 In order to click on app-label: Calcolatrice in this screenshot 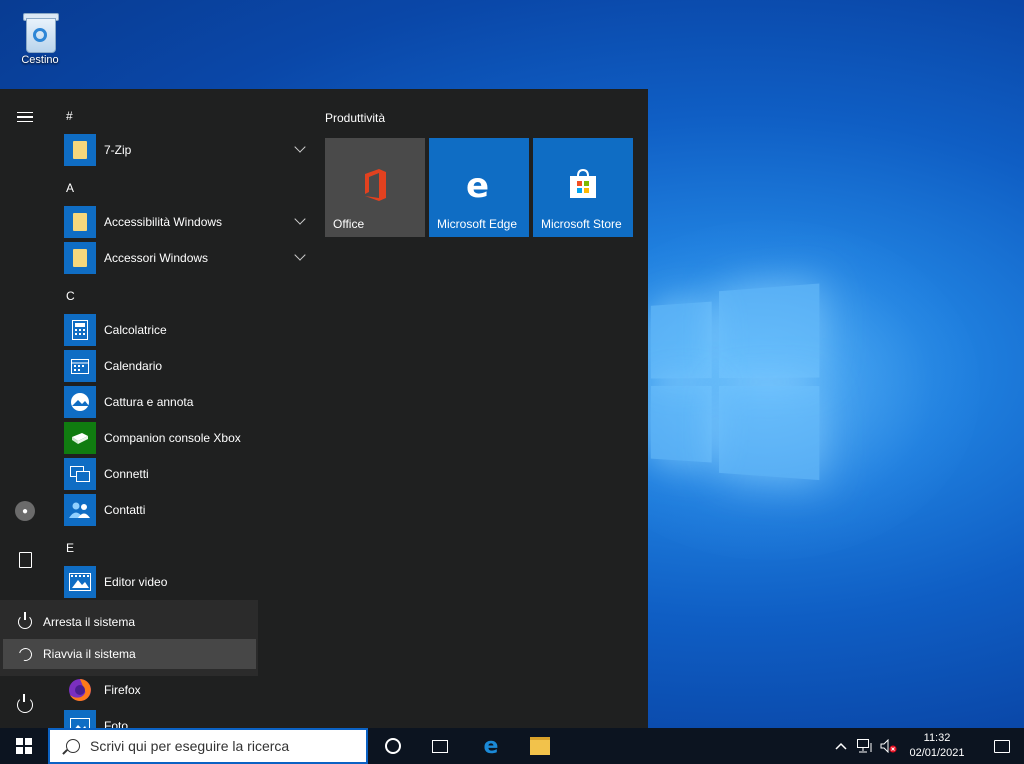, I will do `click(135, 330)`.